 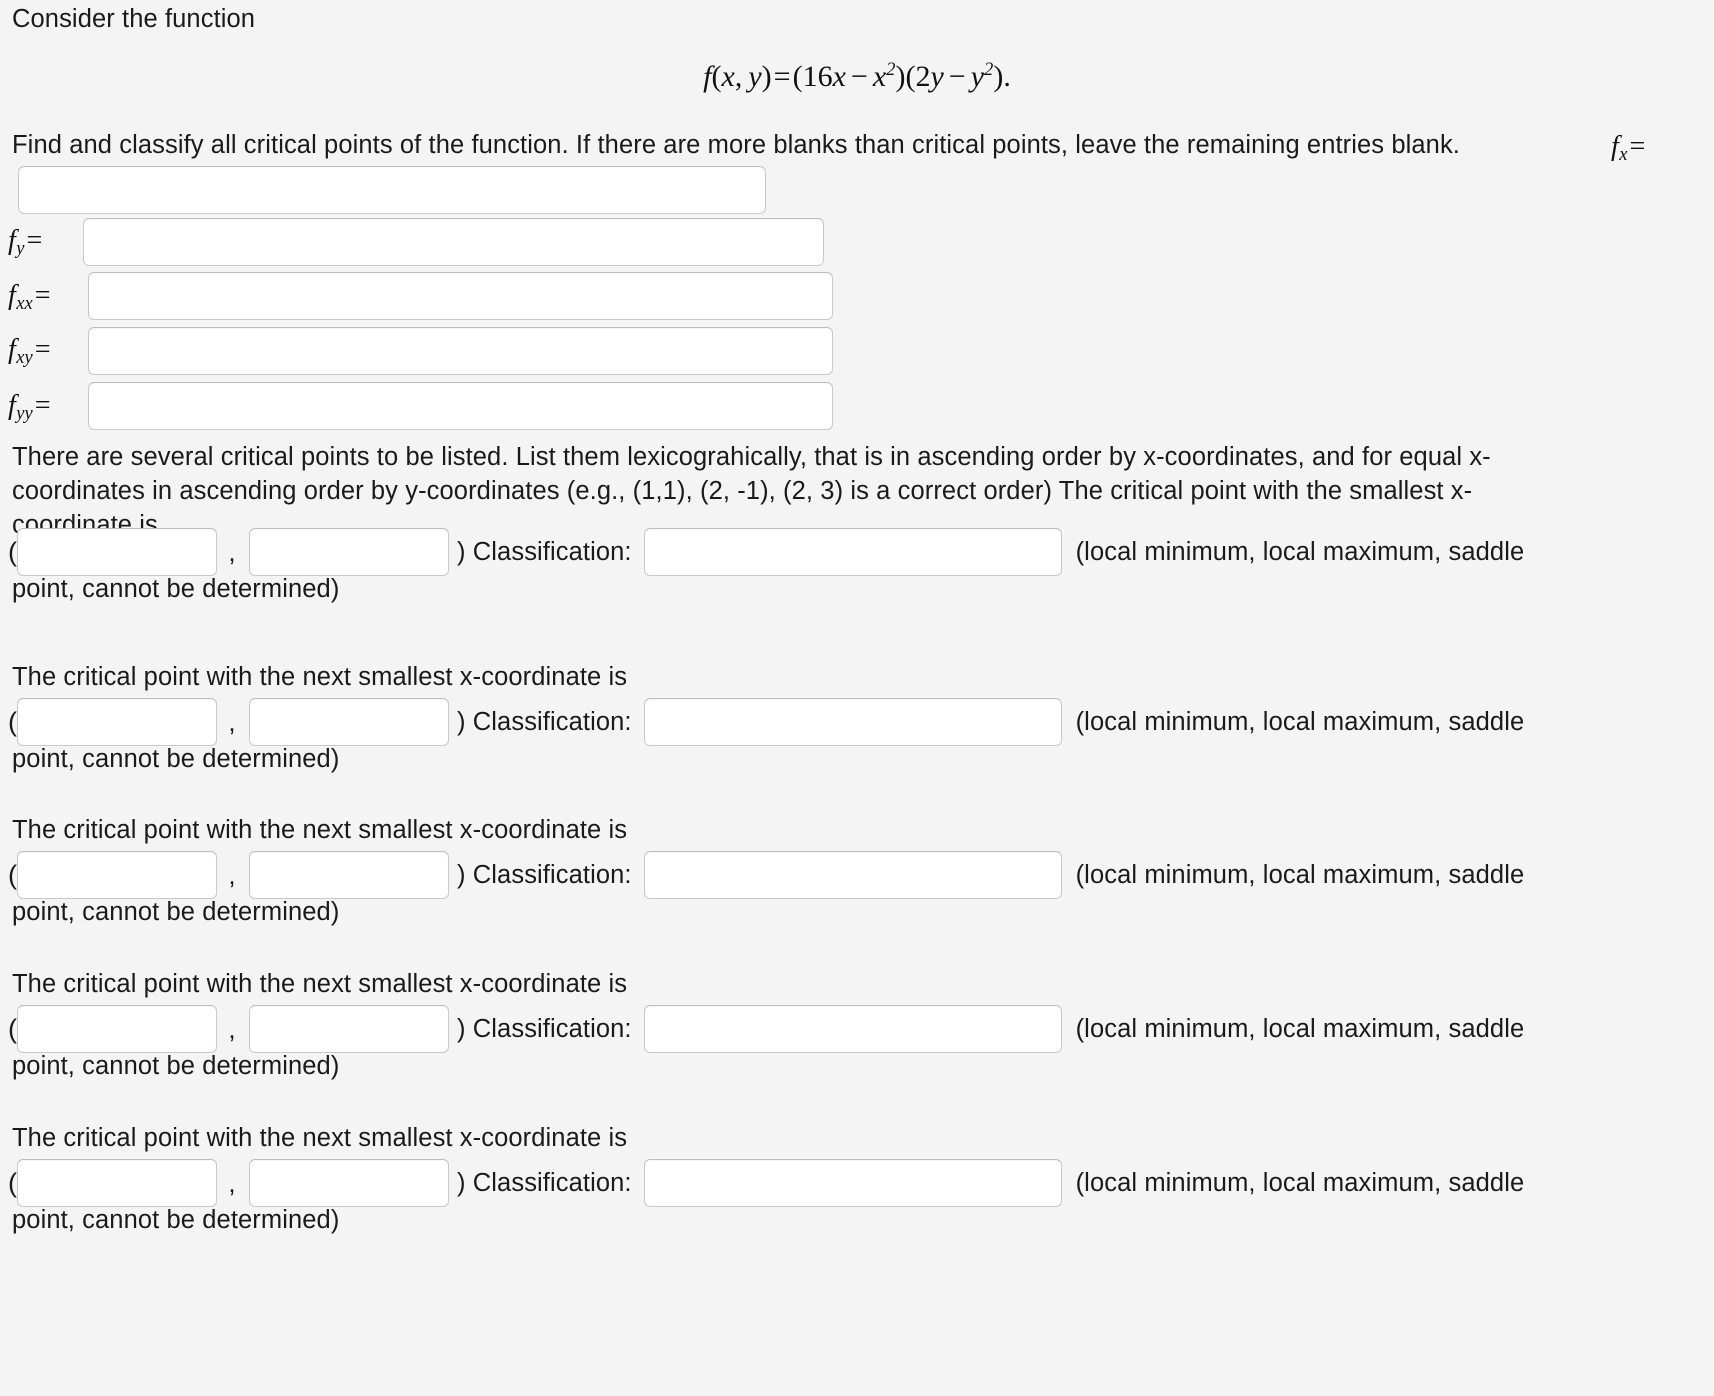 I want to click on fx-label: fx=, so click(x=1629, y=147).